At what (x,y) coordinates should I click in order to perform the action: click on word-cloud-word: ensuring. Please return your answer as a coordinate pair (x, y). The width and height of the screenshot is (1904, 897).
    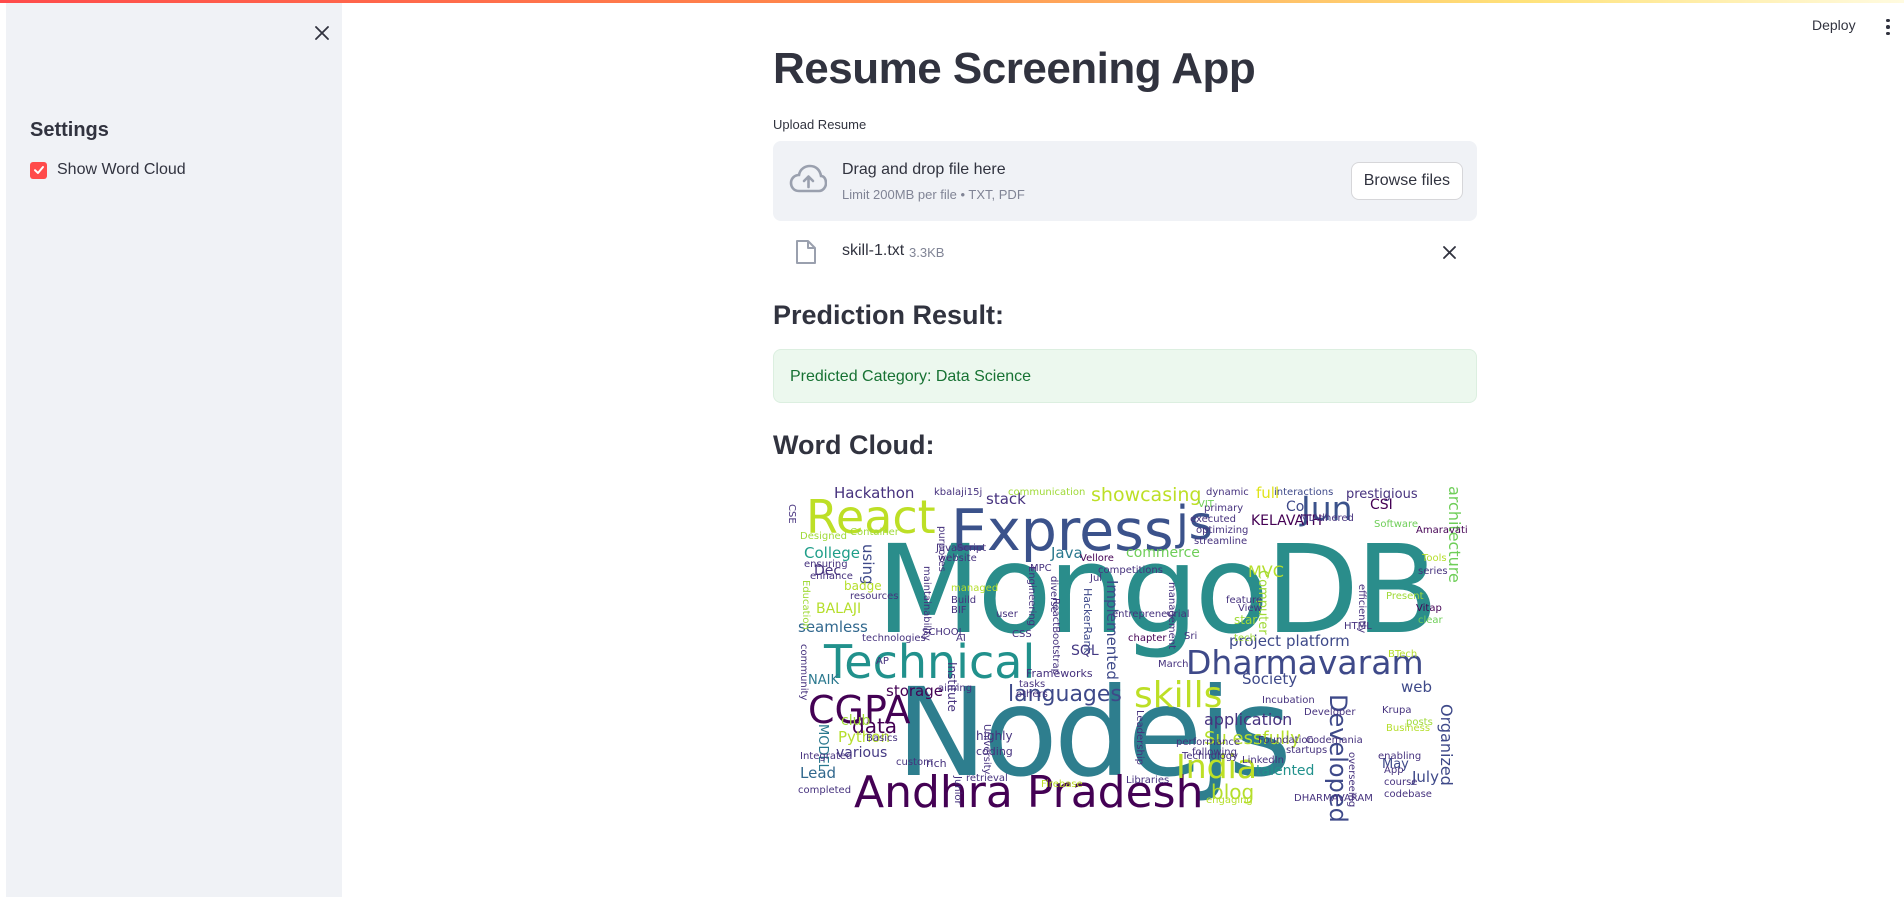
    Looking at the image, I should click on (826, 564).